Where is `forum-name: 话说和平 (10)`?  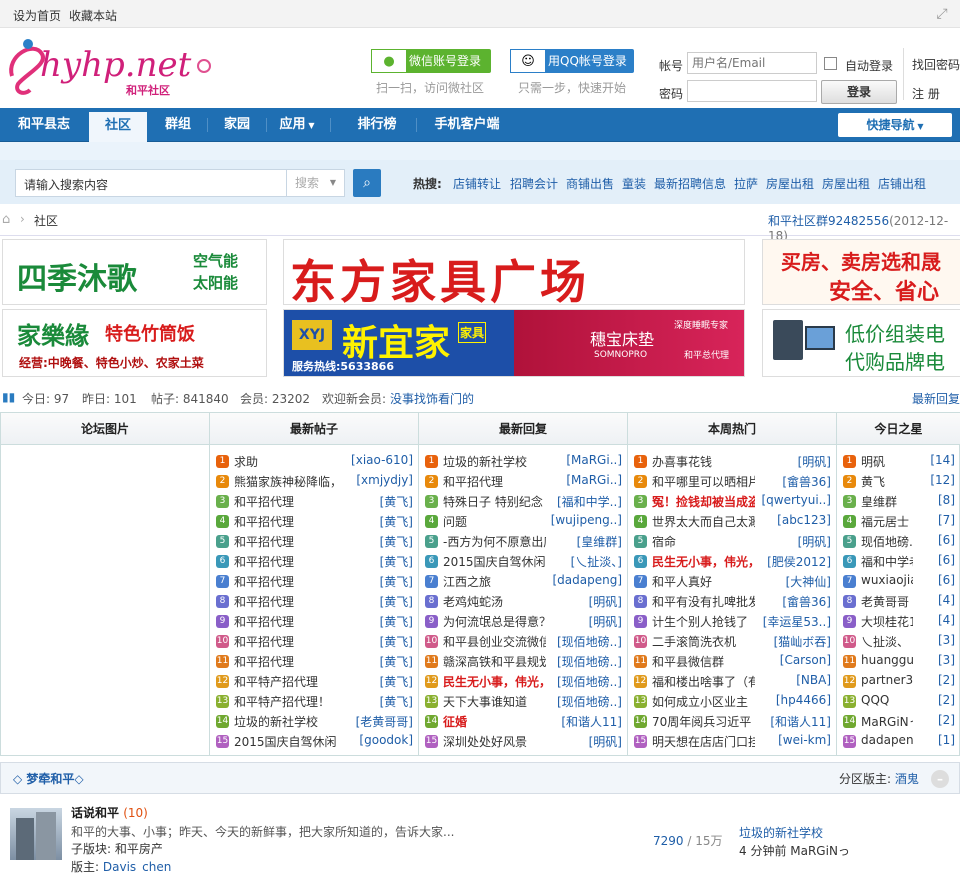 forum-name: 话说和平 (10) is located at coordinates (109, 812).